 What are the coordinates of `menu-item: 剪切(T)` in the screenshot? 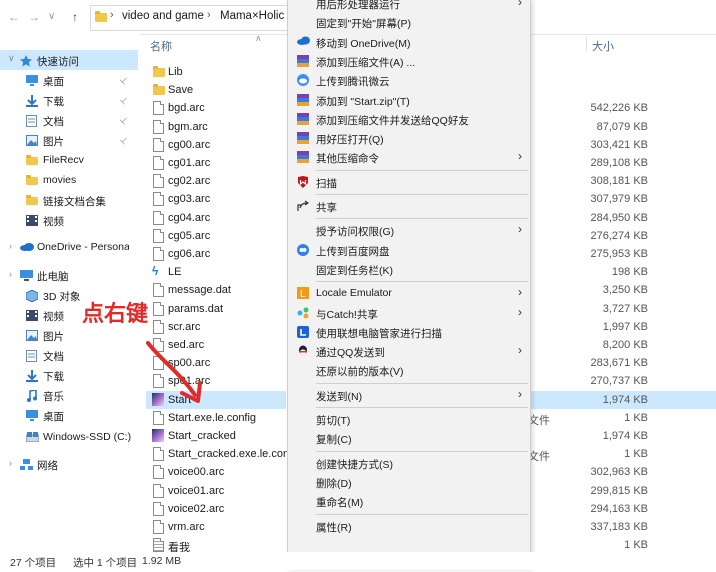 It's located at (409, 419).